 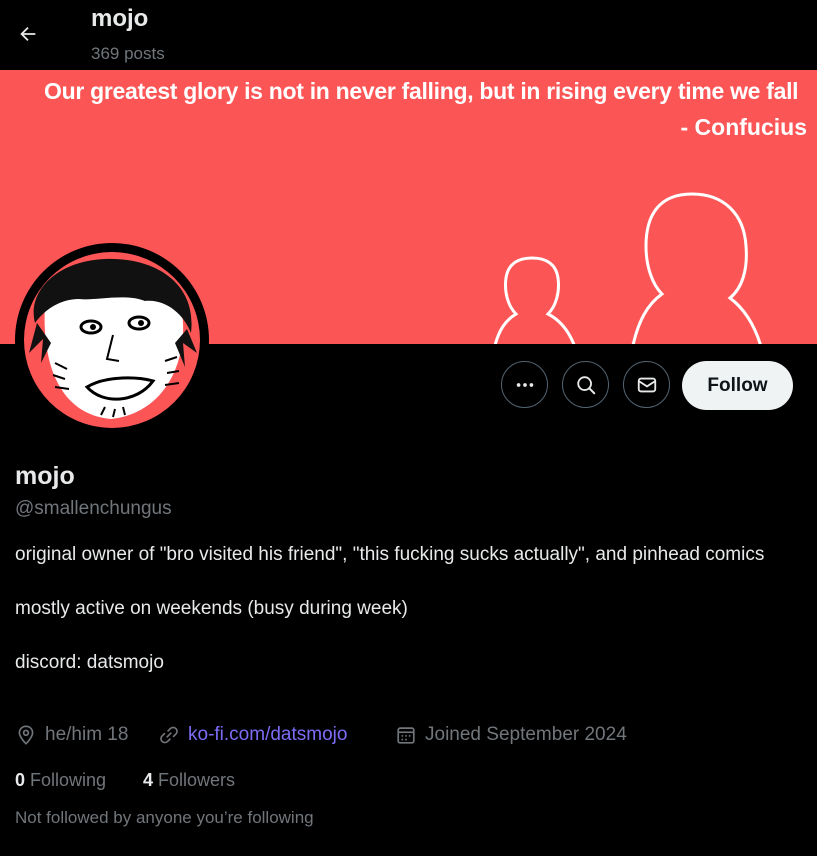 What do you see at coordinates (627, 268) in the screenshot?
I see `silhouette-figures-graphic` at bounding box center [627, 268].